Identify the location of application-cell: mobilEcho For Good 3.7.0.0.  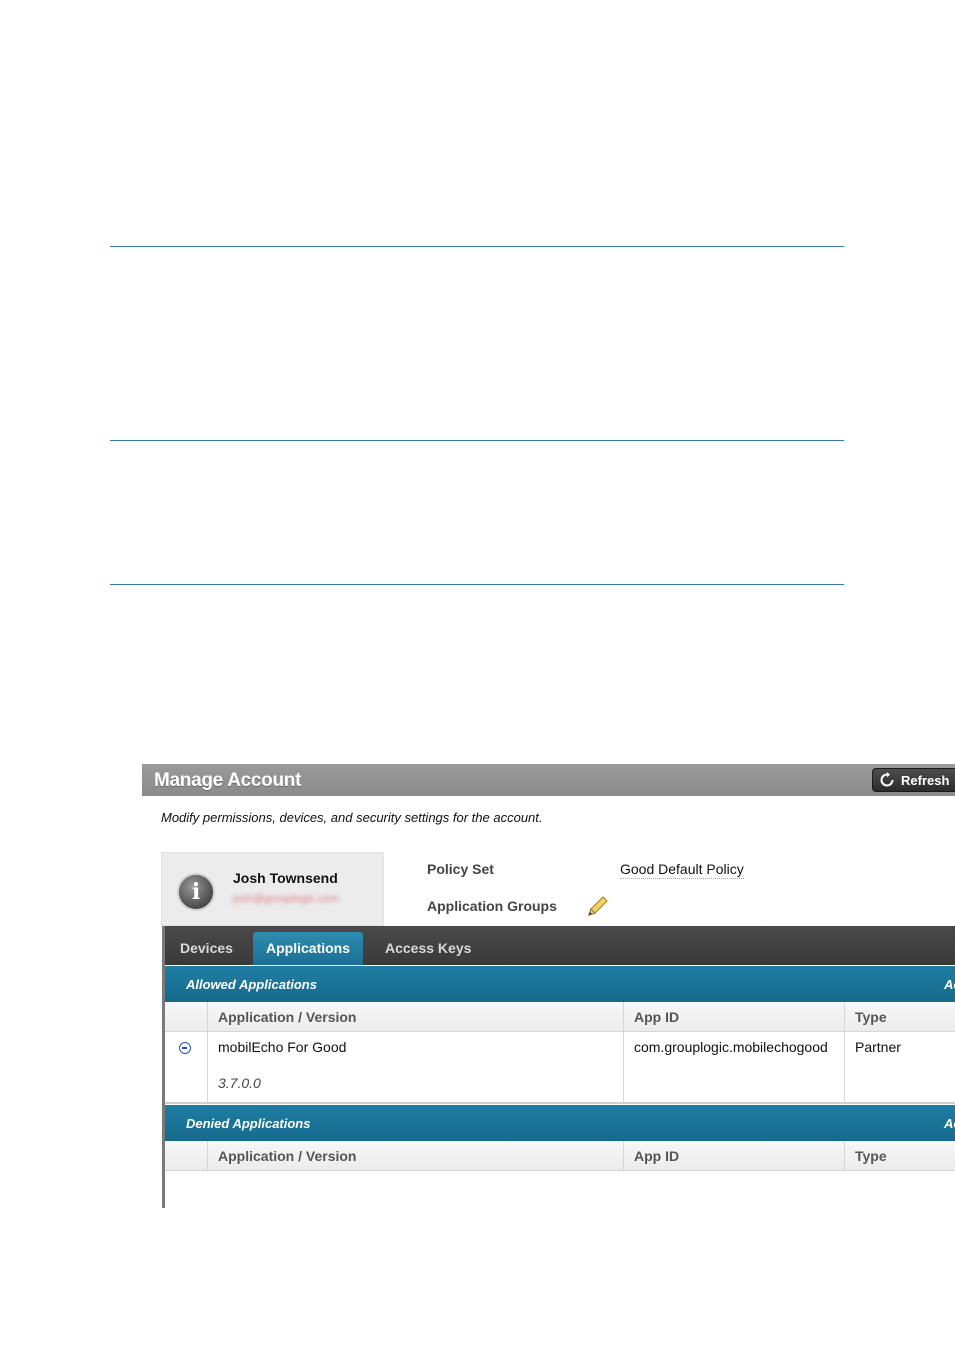
(416, 1067).